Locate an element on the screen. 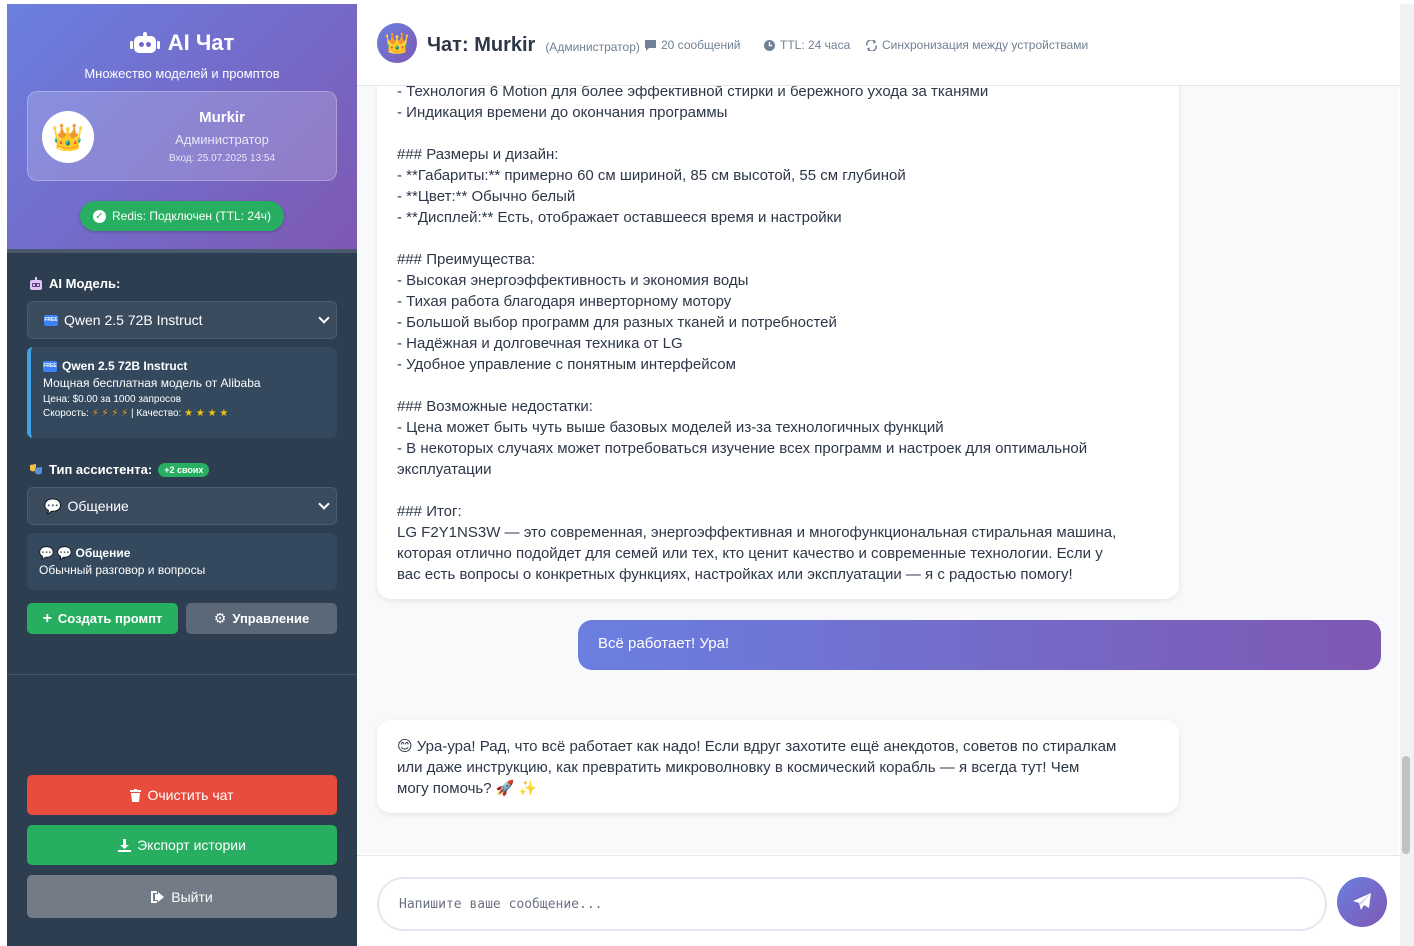 The height and width of the screenshot is (946, 1414). create-prompt-button: + Создать промпт is located at coordinates (102, 618).